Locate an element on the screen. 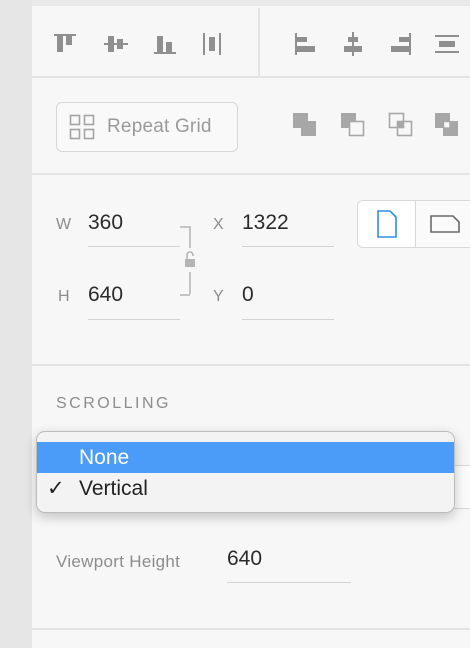 The width and height of the screenshot is (470, 648). repeat-grid-button: Repeat Grid is located at coordinates (147, 127).